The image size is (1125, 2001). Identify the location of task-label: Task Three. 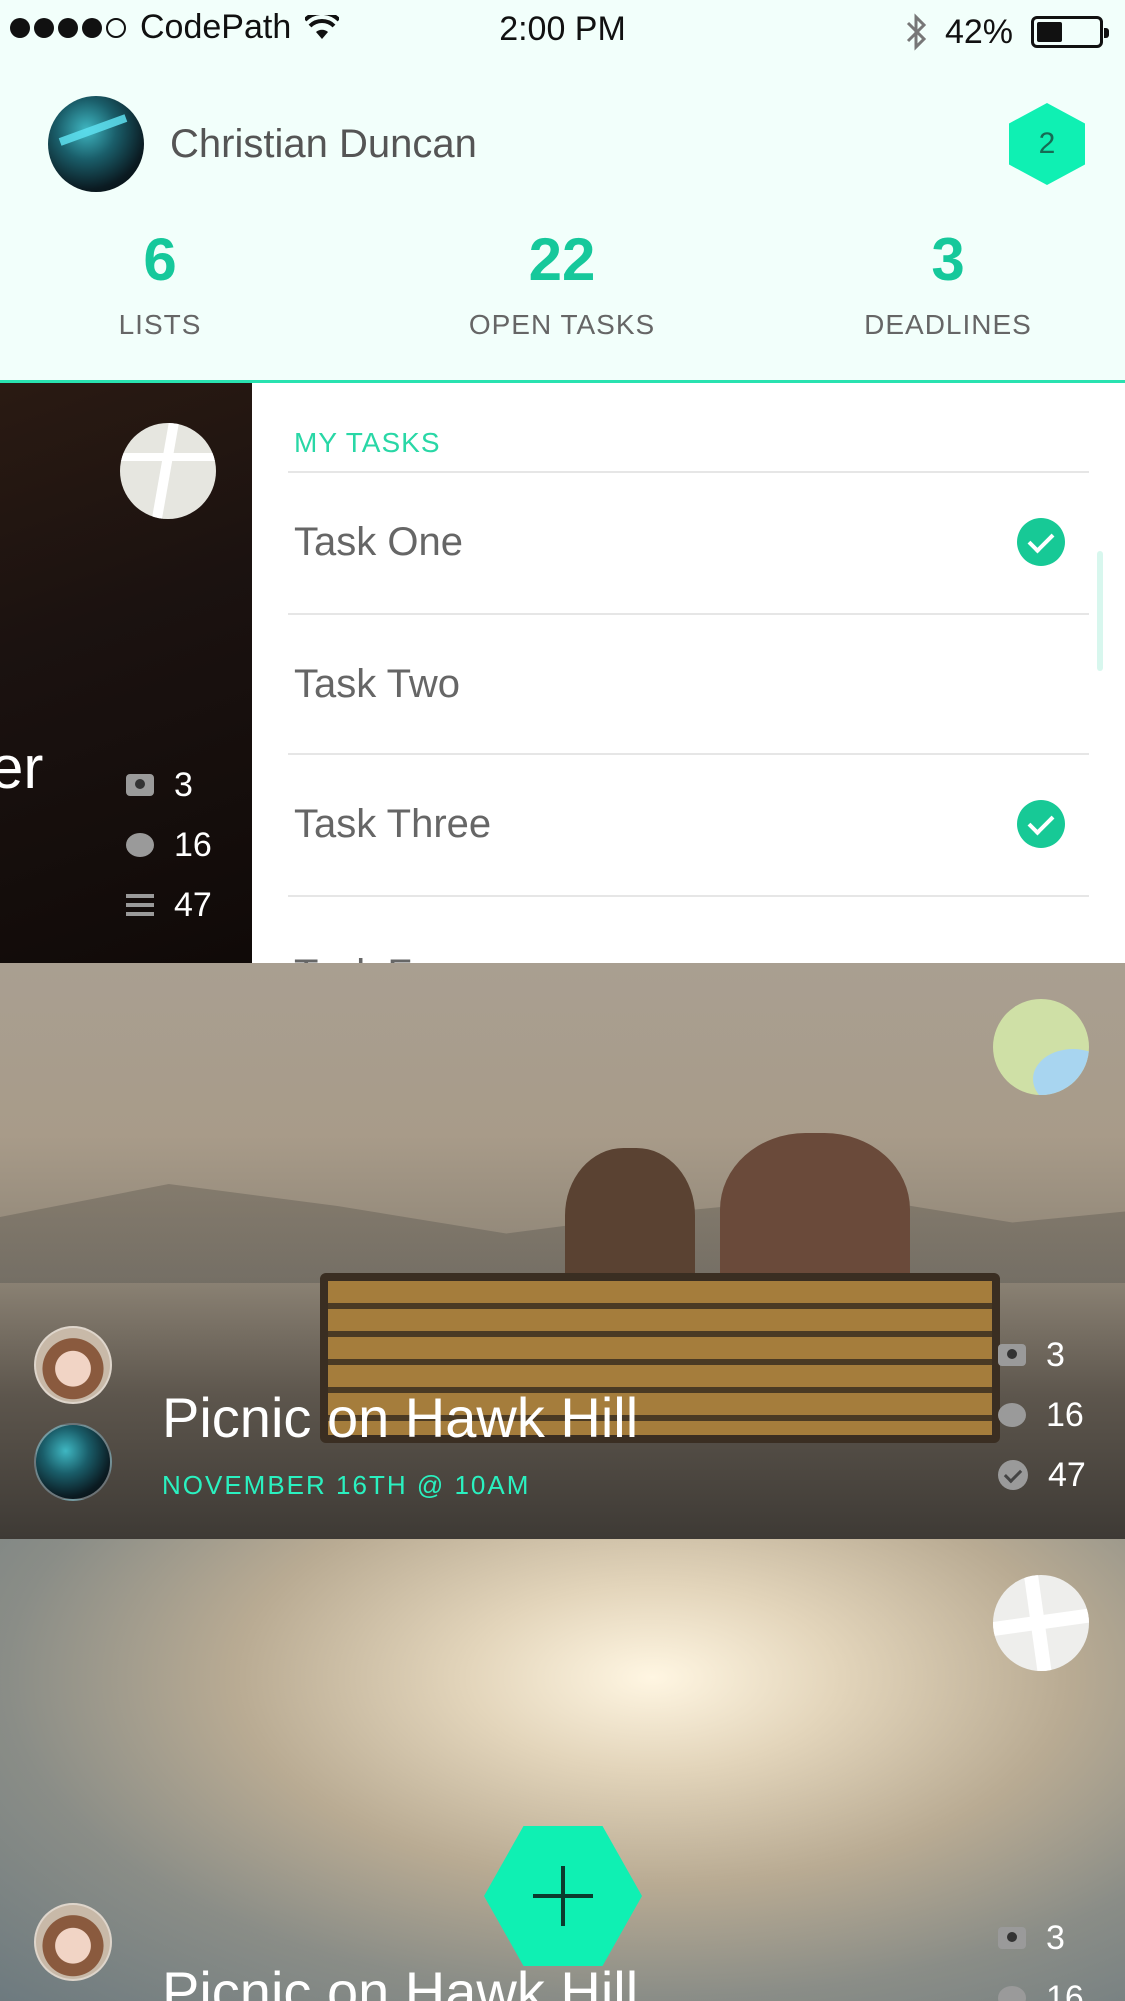
(393, 823).